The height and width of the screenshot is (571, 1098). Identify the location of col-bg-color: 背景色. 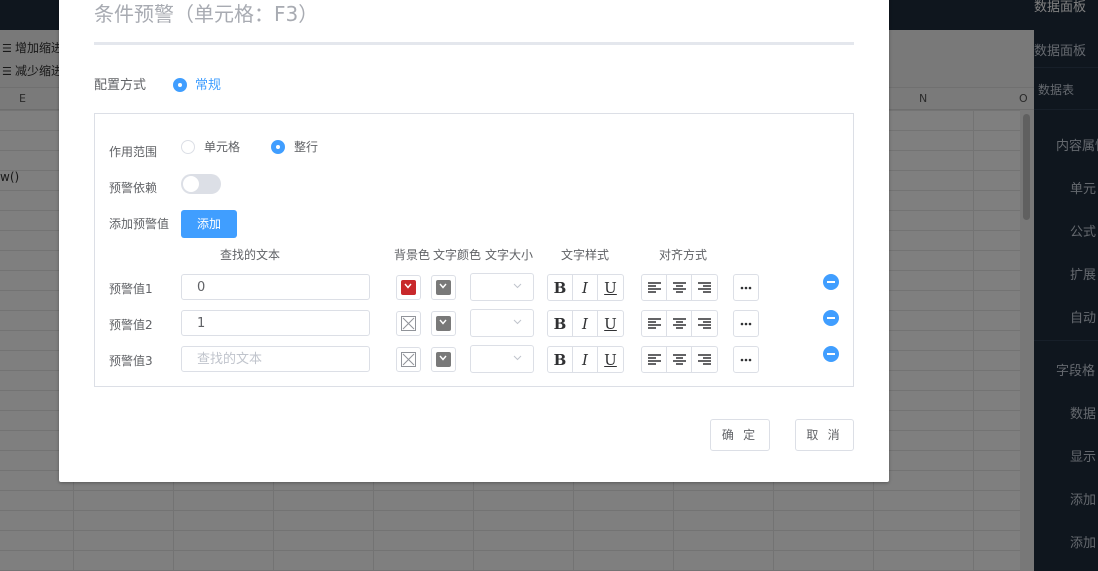
(412, 255).